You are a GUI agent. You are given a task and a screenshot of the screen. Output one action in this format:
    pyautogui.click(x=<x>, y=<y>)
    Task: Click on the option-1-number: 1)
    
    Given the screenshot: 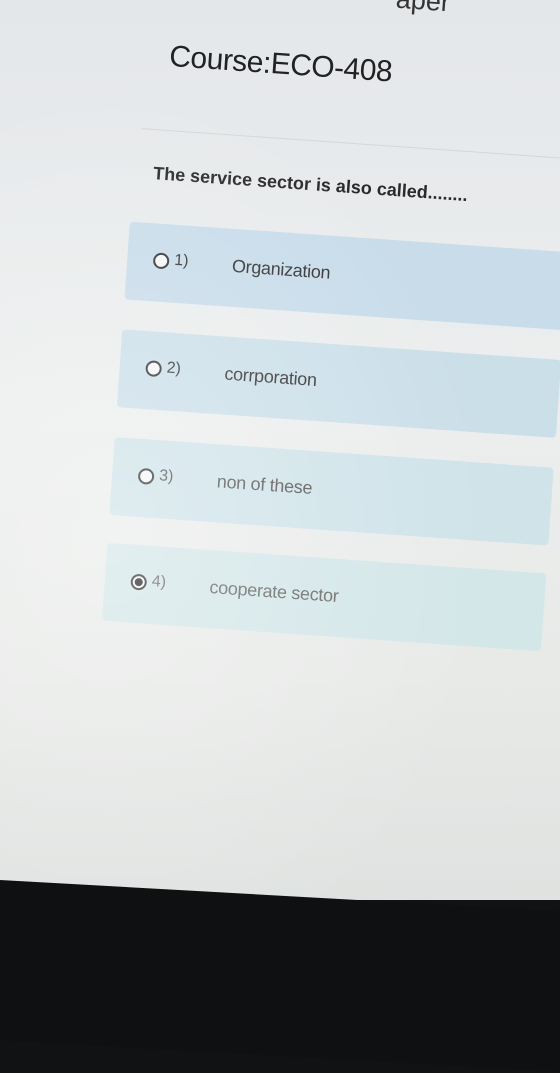 What is the action you would take?
    pyautogui.click(x=181, y=260)
    